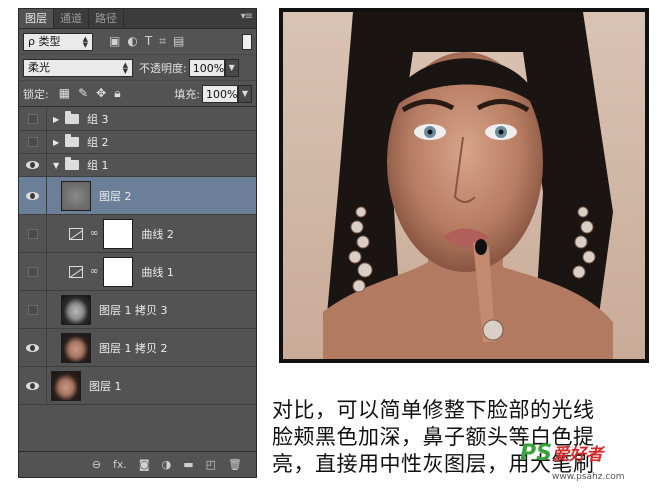 The image size is (656, 489). Describe the element at coordinates (78, 67) in the screenshot. I see `blend-mode-select: 柔光 ▲ ▼` at that location.